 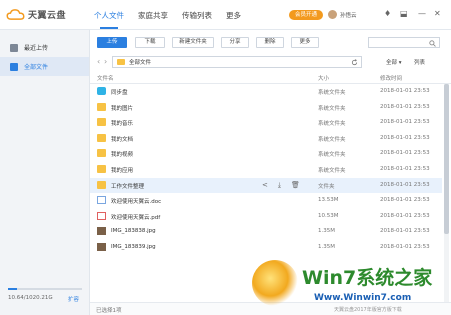 I want to click on watermark-logo, so click(x=275, y=283).